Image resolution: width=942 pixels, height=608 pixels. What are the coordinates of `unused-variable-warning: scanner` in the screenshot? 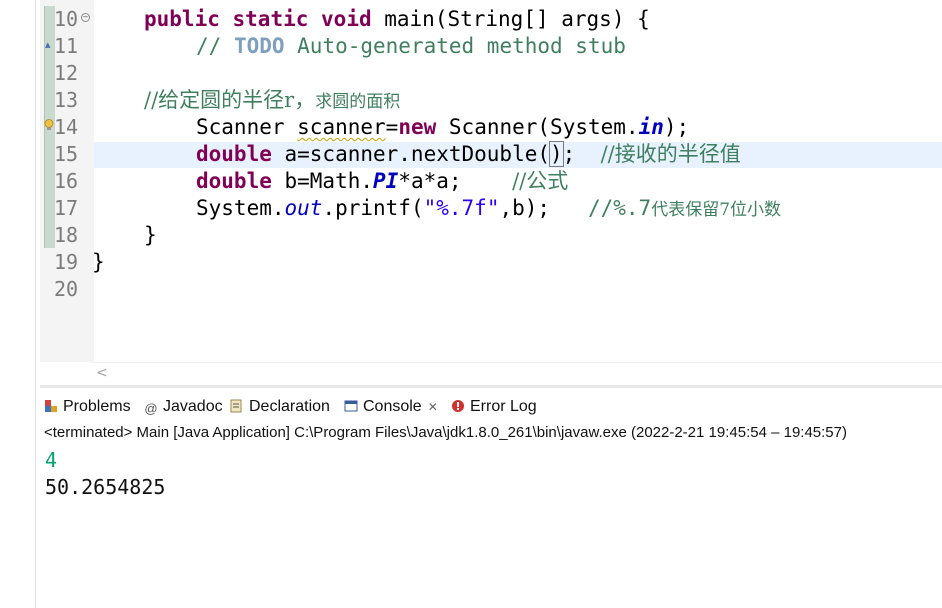 It's located at (341, 127).